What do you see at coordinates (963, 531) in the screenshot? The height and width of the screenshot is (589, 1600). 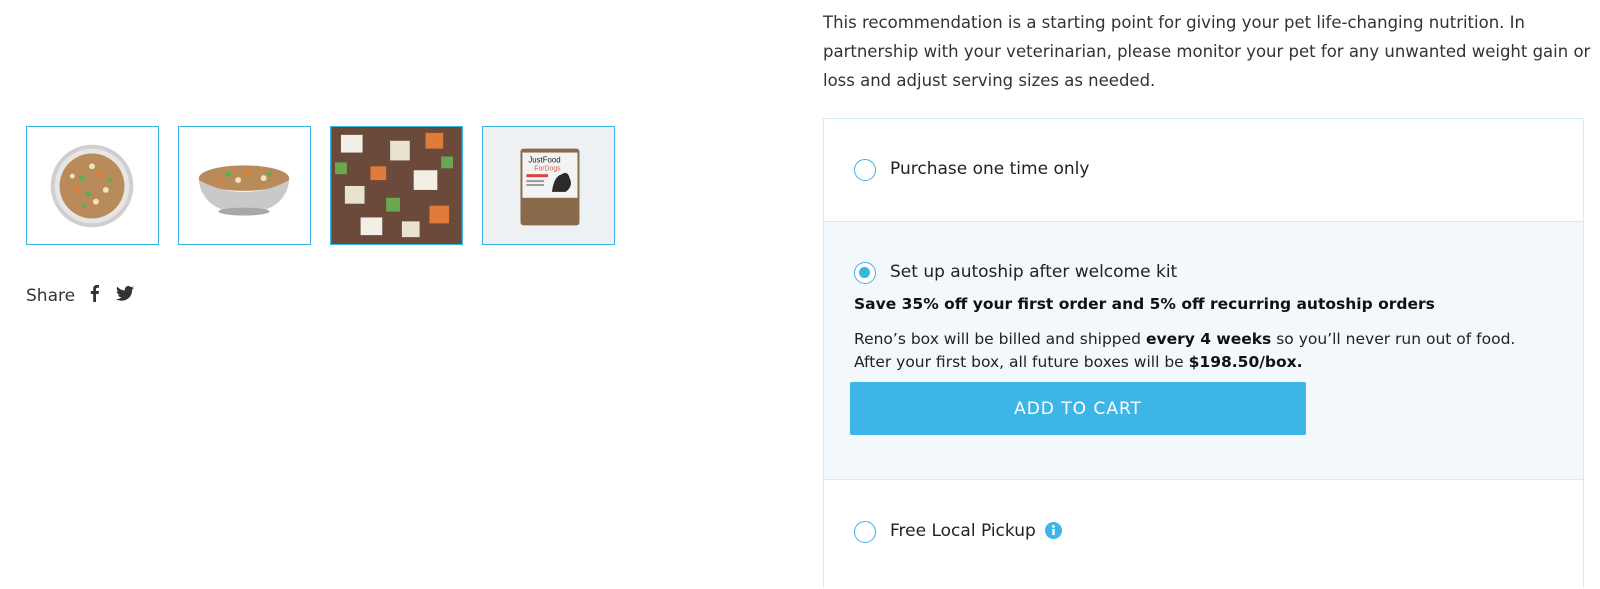 I see `local-pickup-text: Free Local Pickup` at bounding box center [963, 531].